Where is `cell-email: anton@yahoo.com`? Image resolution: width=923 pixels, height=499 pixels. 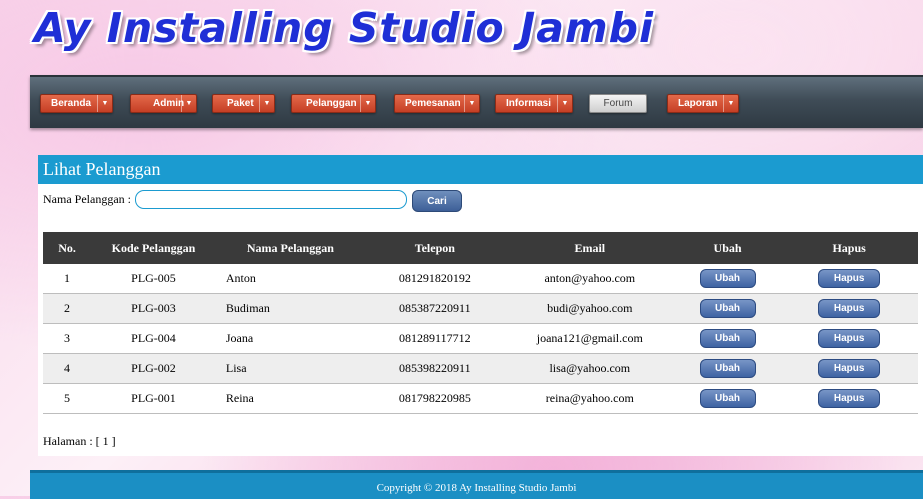 cell-email: anton@yahoo.com is located at coordinates (589, 279).